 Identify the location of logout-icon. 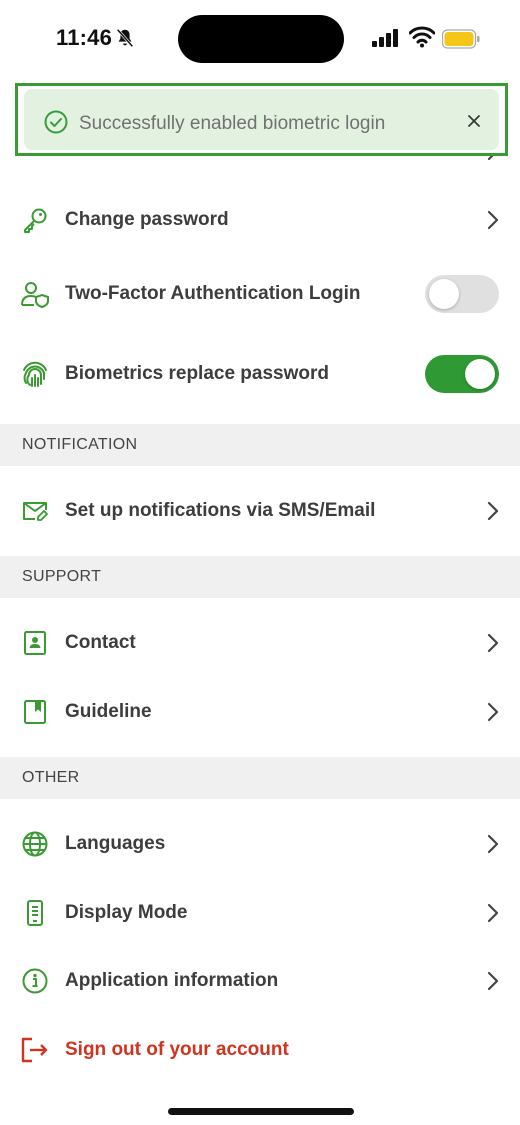
(35, 1050).